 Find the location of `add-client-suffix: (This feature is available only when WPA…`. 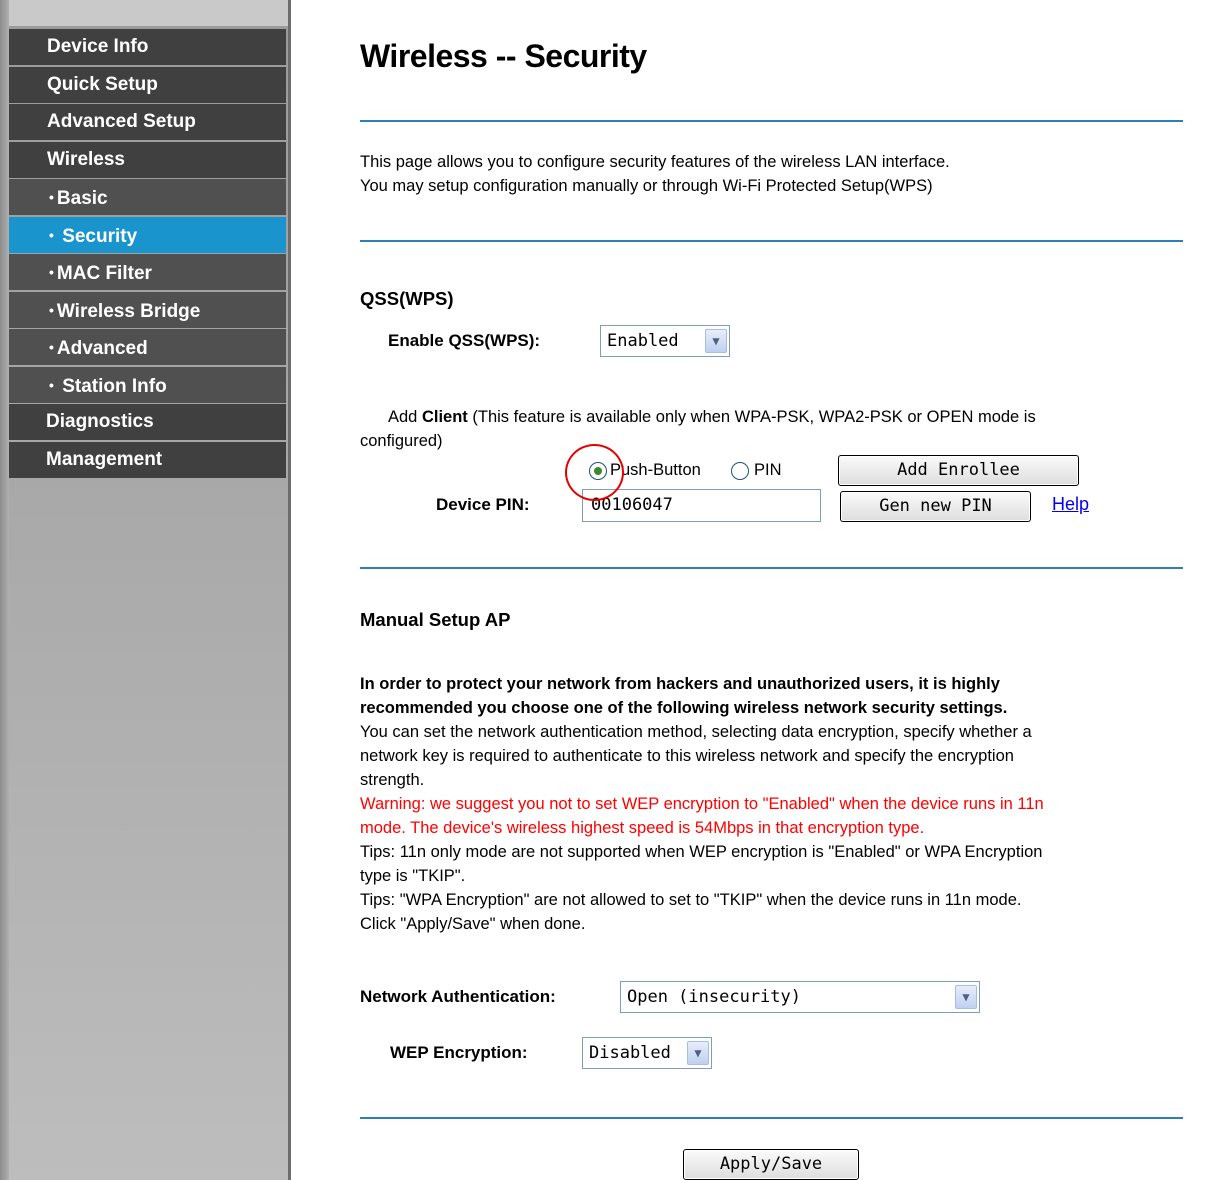

add-client-suffix: (This feature is available only when WPA… is located at coordinates (751, 417).